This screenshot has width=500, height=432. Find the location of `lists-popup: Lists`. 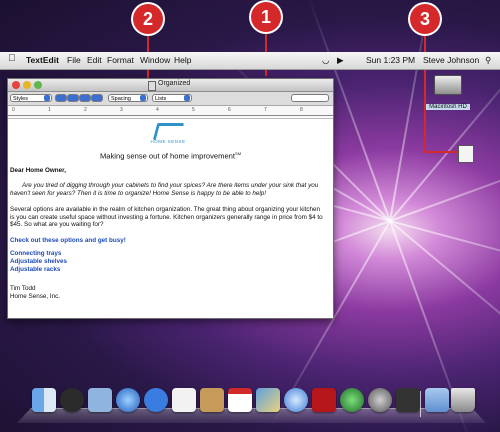

lists-popup: Lists is located at coordinates (172, 98).